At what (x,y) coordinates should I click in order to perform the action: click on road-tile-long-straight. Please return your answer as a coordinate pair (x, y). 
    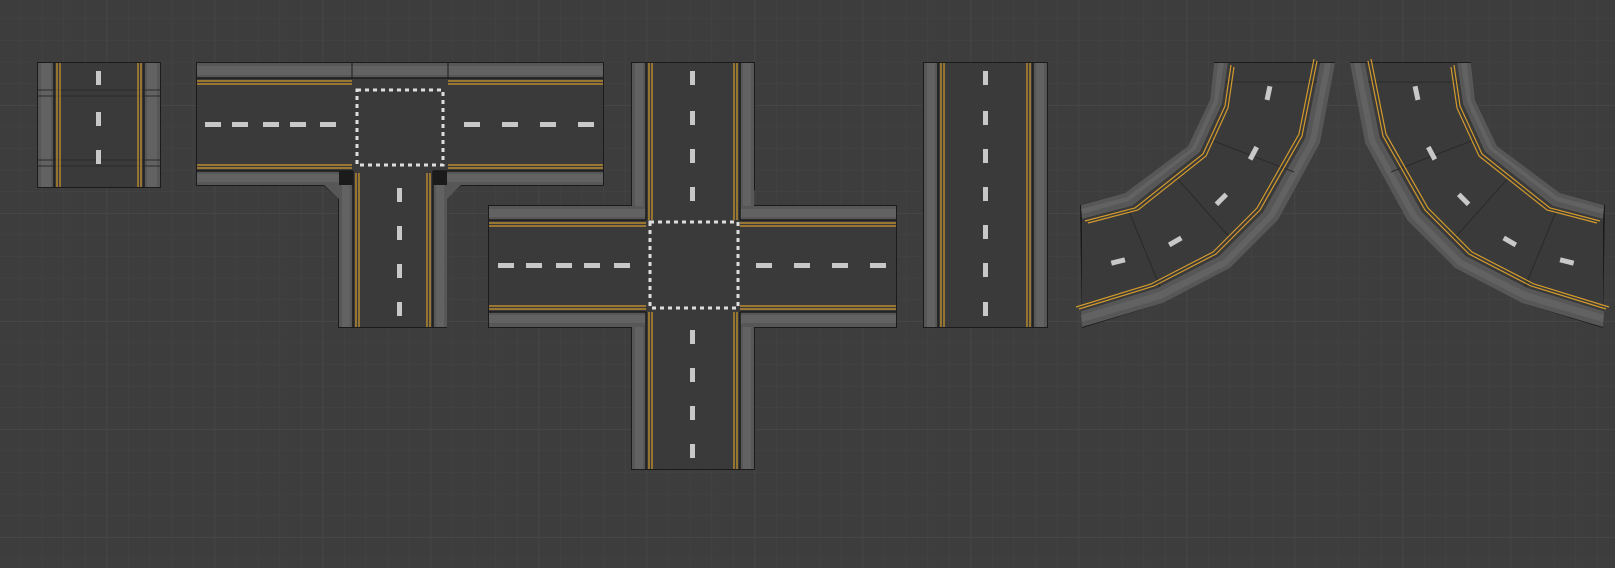
    Looking at the image, I should click on (985, 195).